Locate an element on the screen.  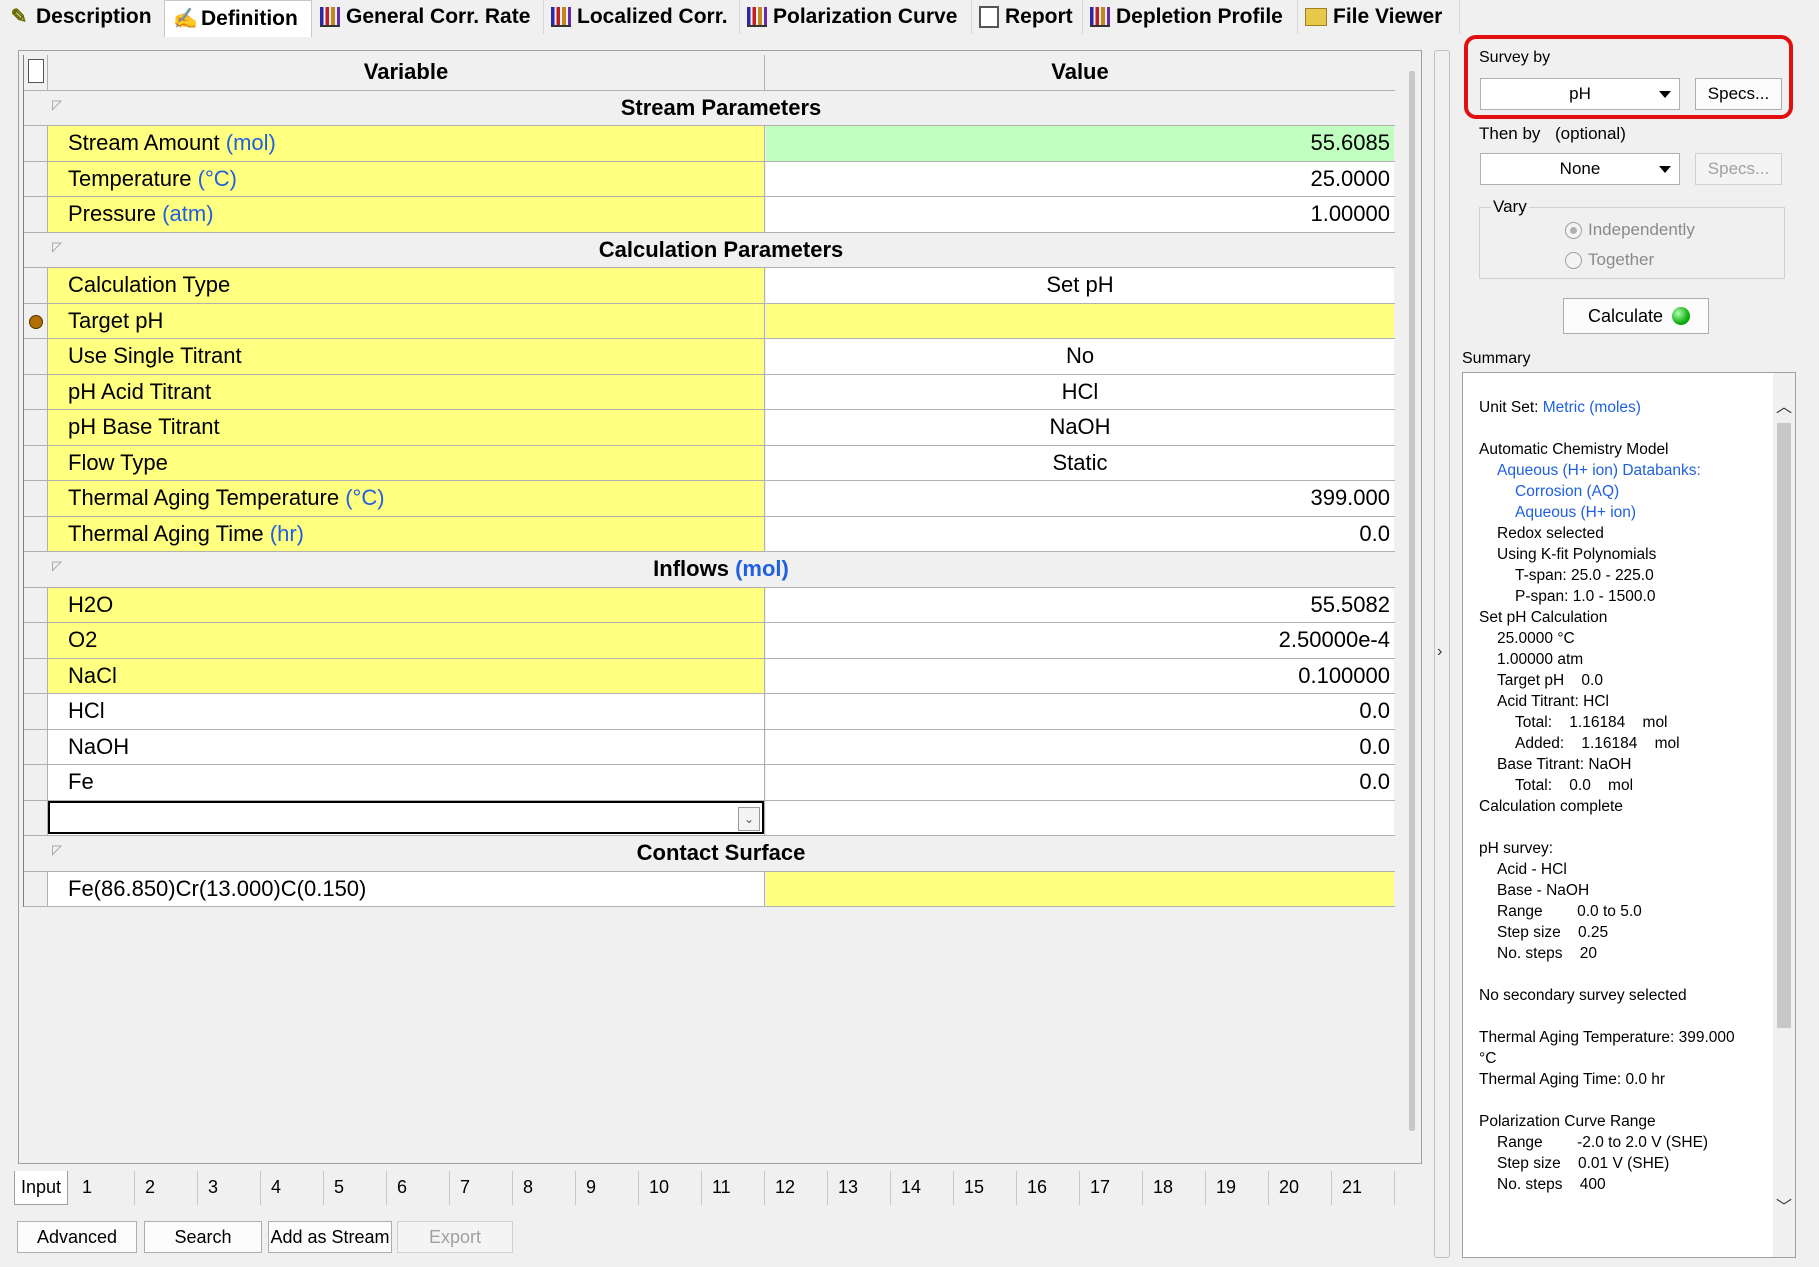
subtab-10: 10 is located at coordinates (670, 1188).